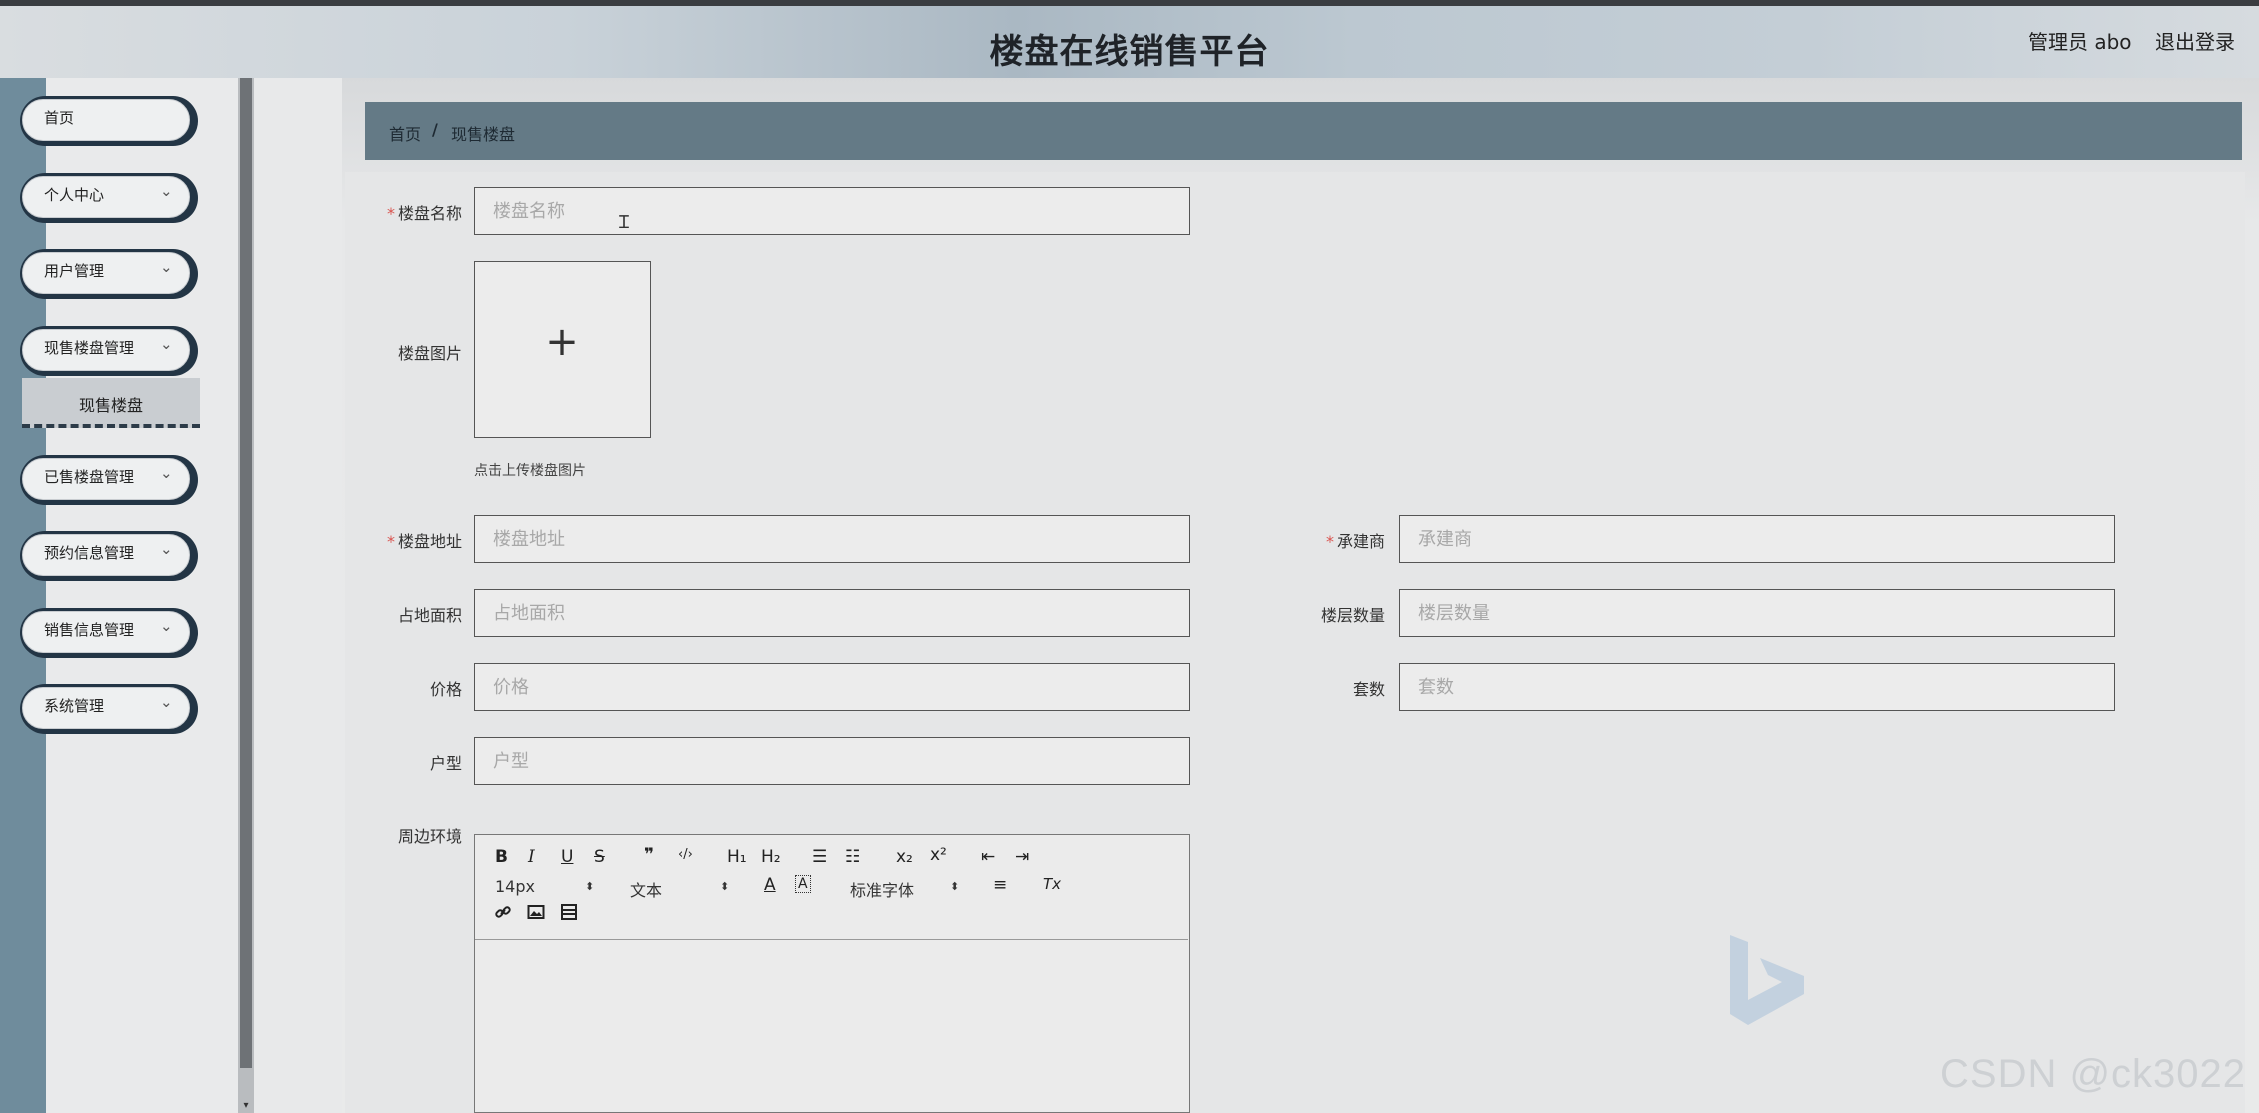 The height and width of the screenshot is (1113, 2259). What do you see at coordinates (988, 857) in the screenshot?
I see `outdent-icon: ⇤` at bounding box center [988, 857].